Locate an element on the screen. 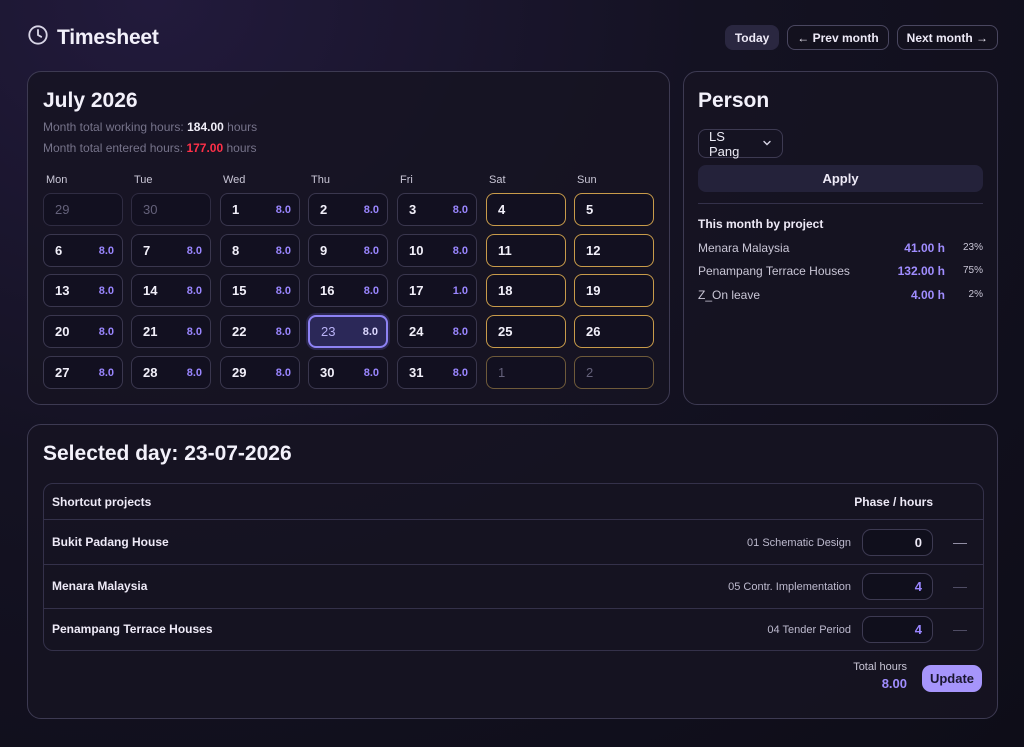 This screenshot has height=747, width=1024. month-title: July 2026 is located at coordinates (90, 100).